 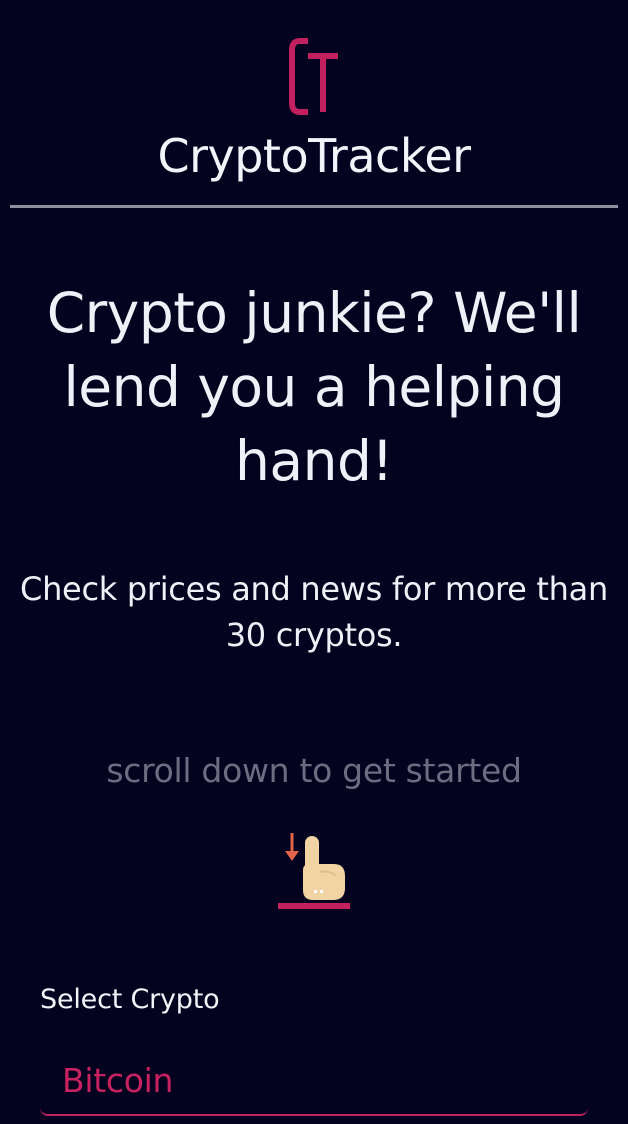 I want to click on header-divider, so click(x=314, y=206).